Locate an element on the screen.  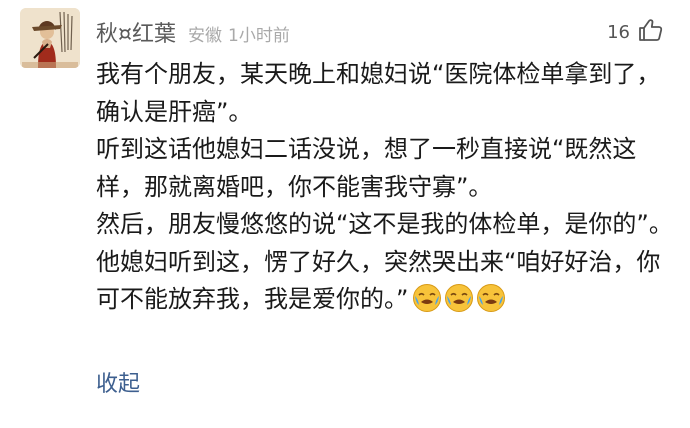
emoji-row is located at coordinates (459, 298).